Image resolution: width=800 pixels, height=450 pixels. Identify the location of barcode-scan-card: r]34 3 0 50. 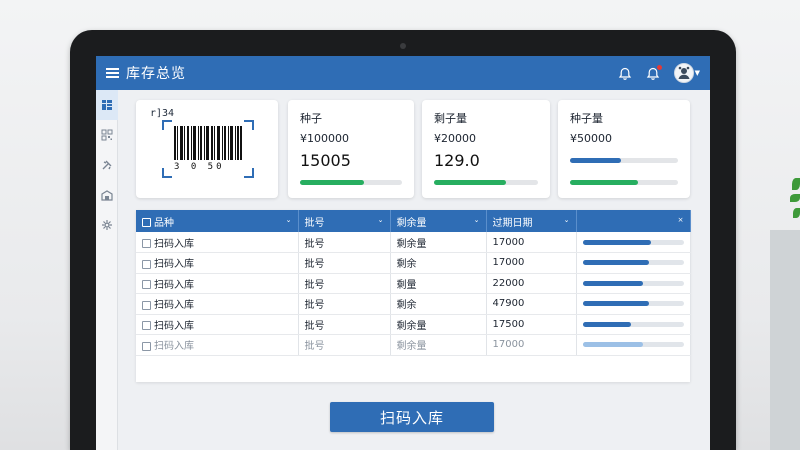
(207, 149).